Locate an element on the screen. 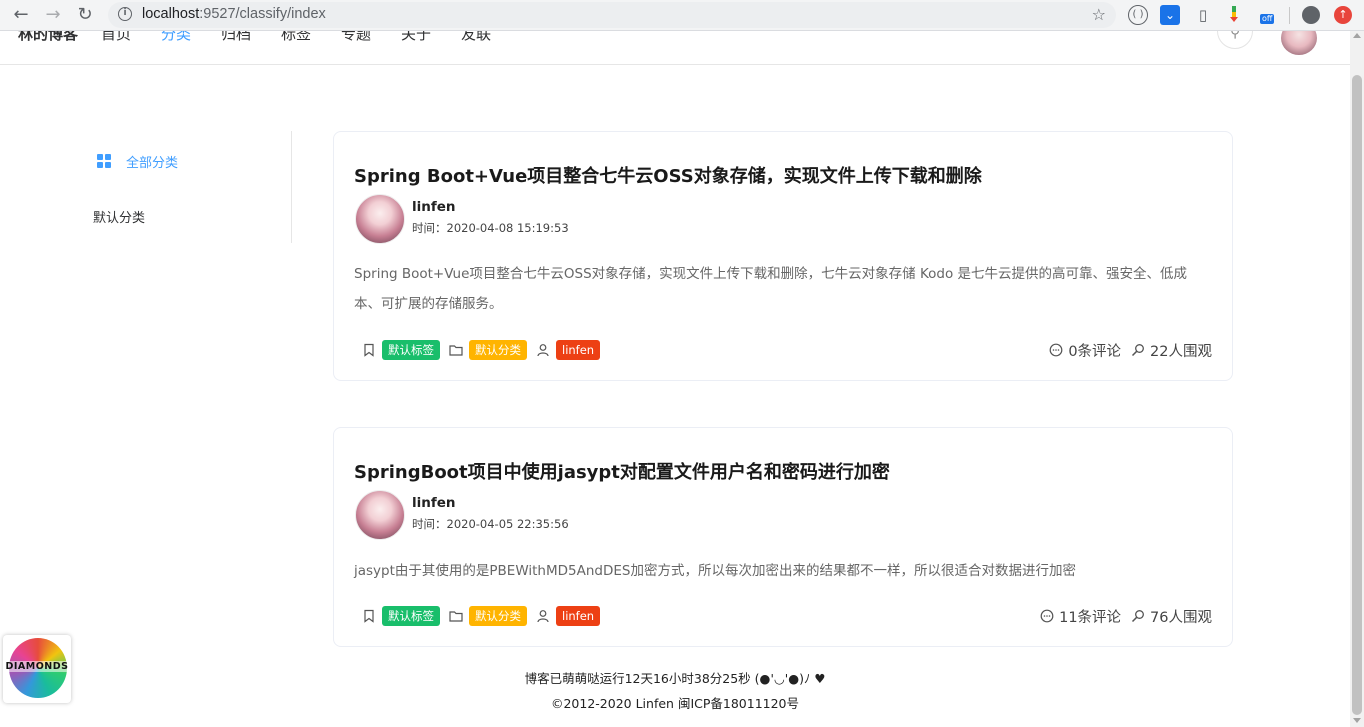  page-scrollbar is located at coordinates (1357, 379).